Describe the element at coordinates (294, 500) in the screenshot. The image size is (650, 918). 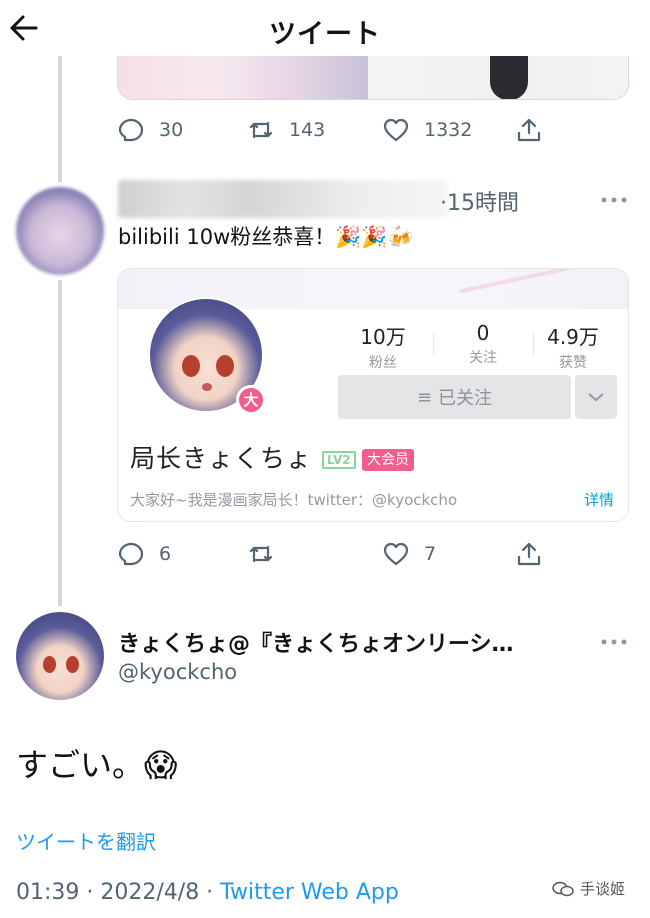
I see `card-bio: 大家好~我是漫画家局长！twitter：@kyockcho` at that location.